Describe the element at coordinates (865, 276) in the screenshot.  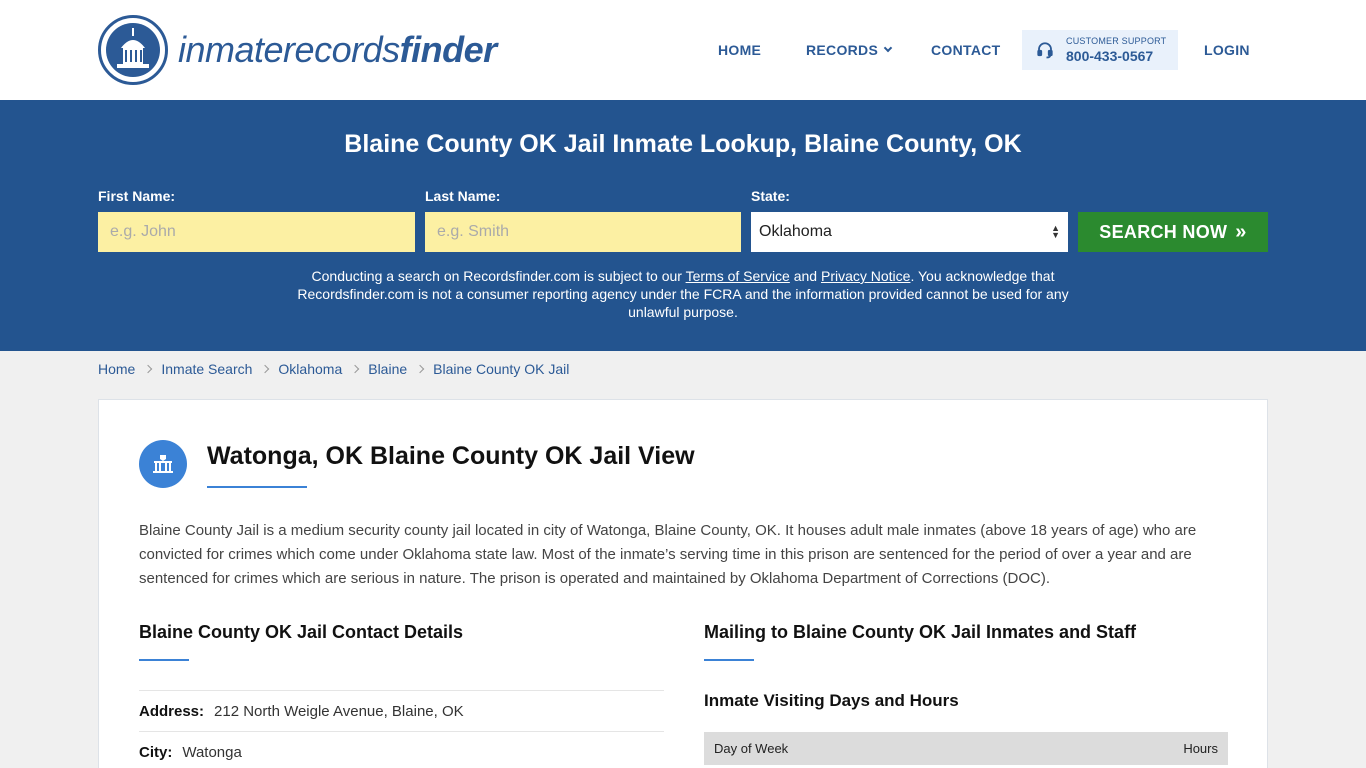
I see `privacy-notice-link: Privacy Notice` at that location.